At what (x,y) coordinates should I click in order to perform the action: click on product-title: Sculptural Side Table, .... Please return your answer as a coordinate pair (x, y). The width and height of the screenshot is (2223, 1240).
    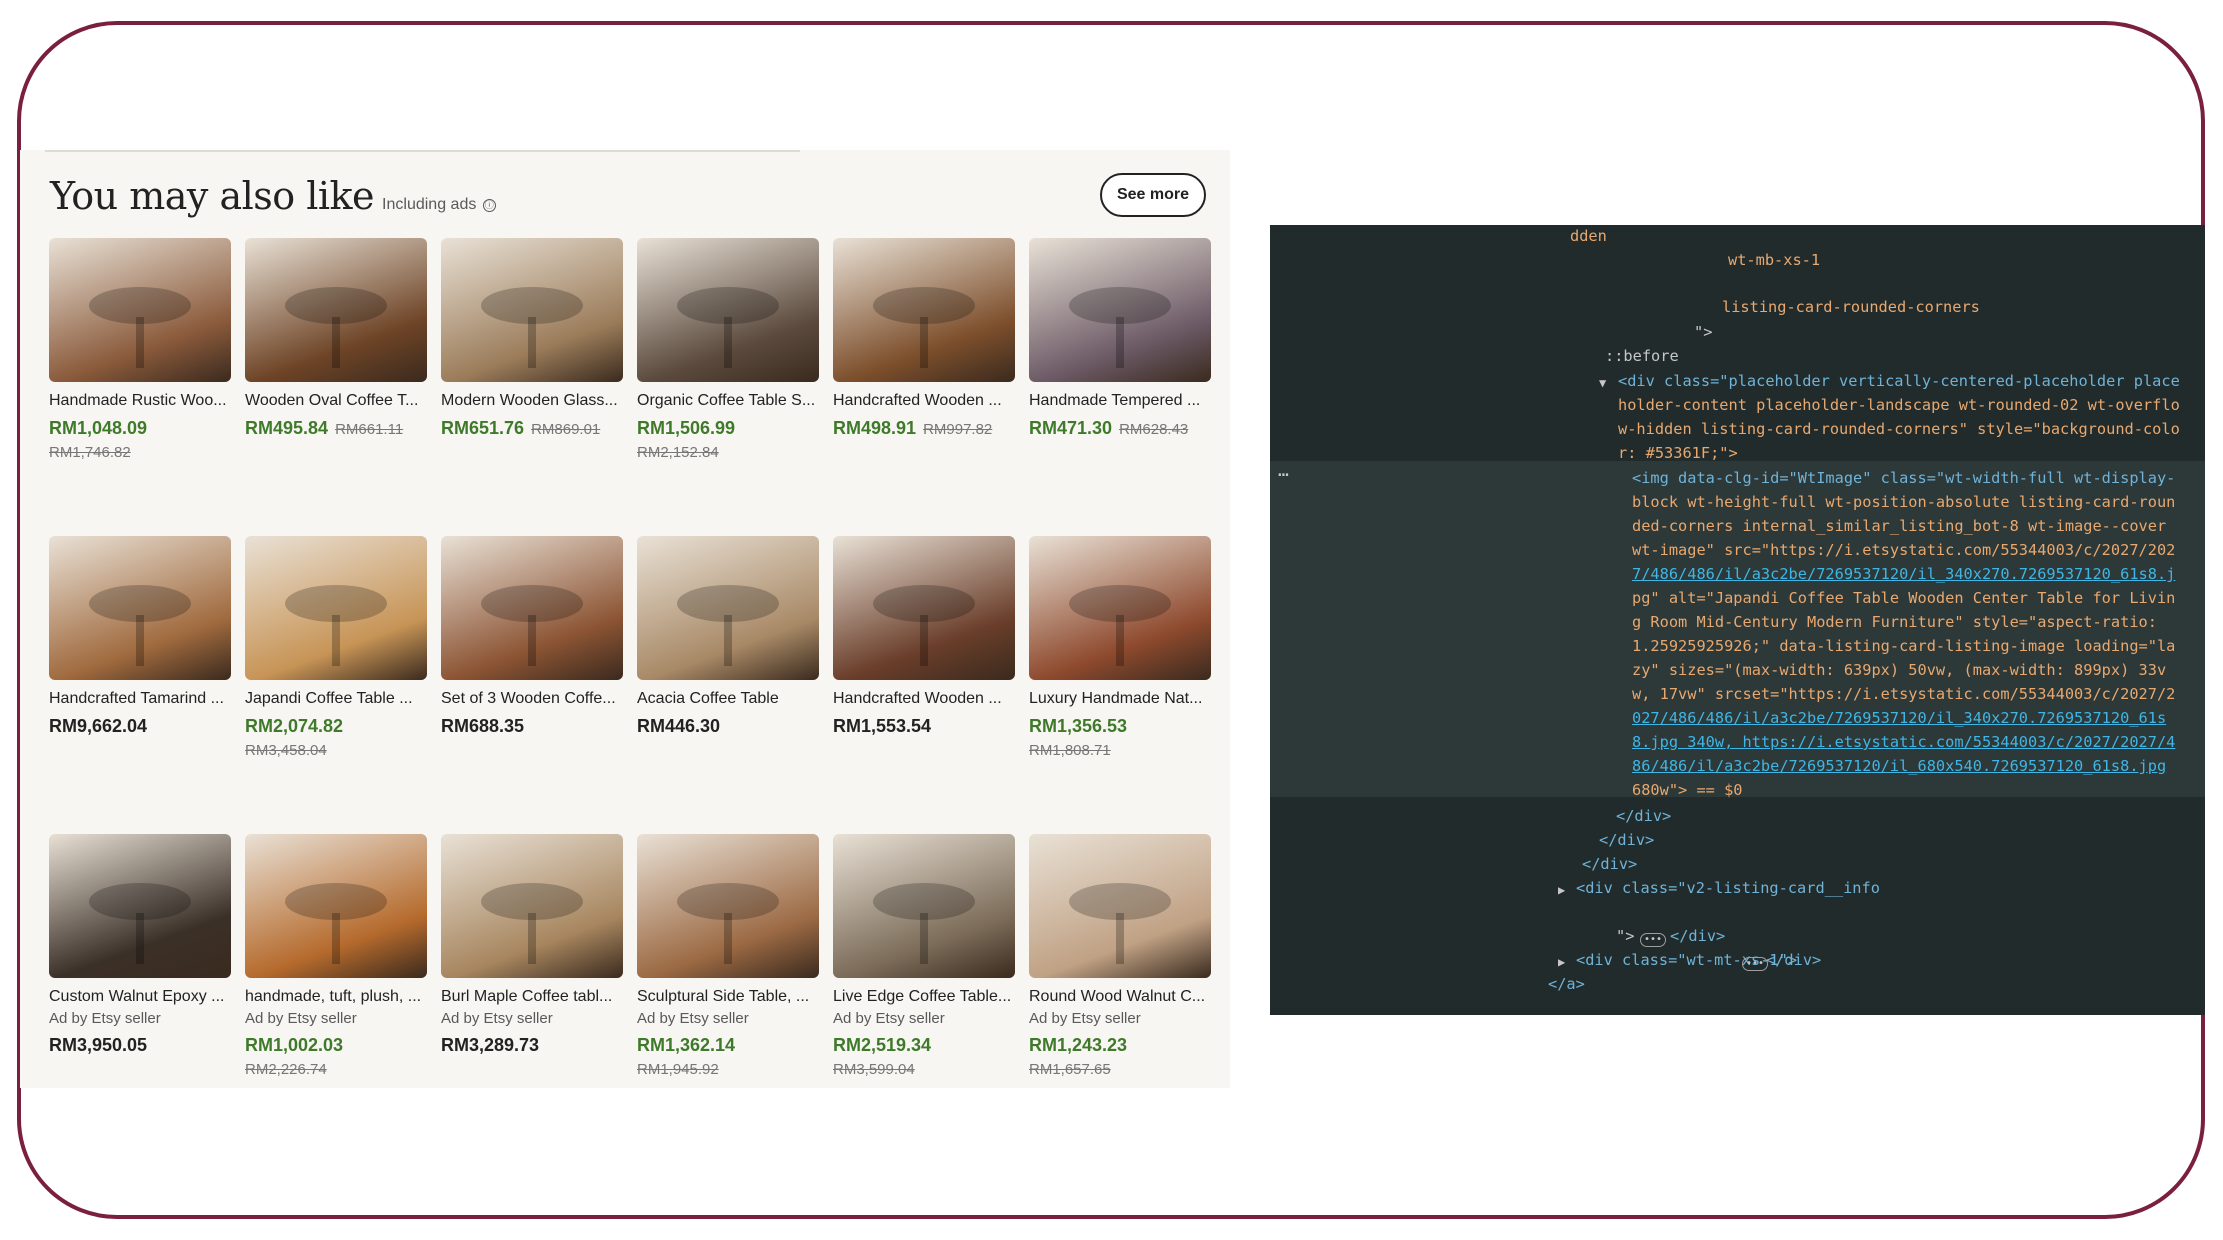
    Looking at the image, I should click on (728, 997).